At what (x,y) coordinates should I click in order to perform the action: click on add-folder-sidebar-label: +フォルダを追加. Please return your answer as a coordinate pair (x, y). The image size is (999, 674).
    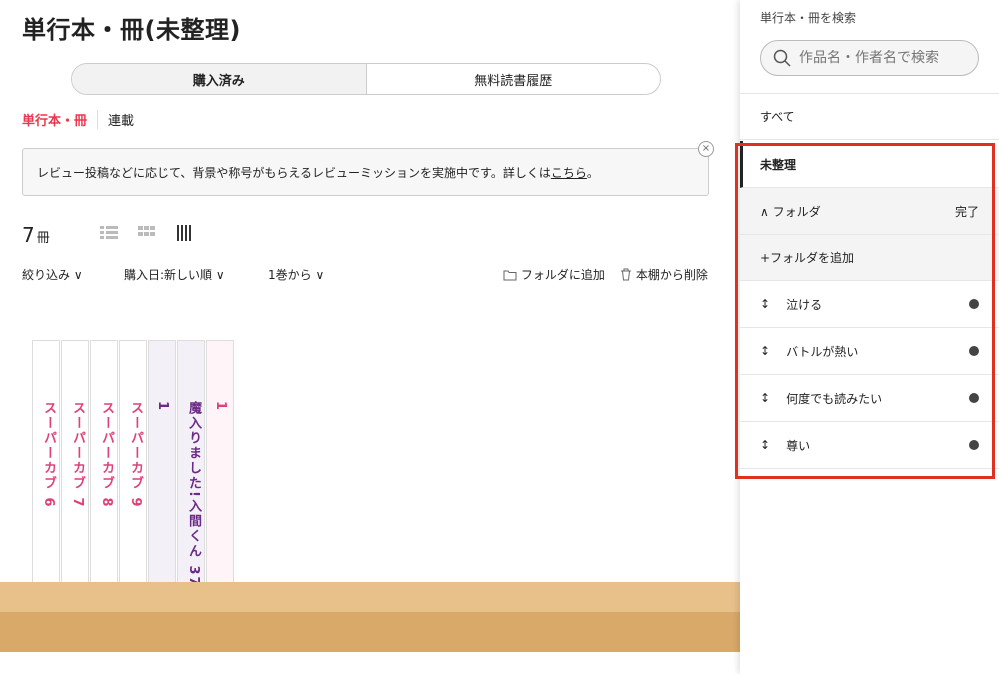
    Looking at the image, I should click on (807, 258).